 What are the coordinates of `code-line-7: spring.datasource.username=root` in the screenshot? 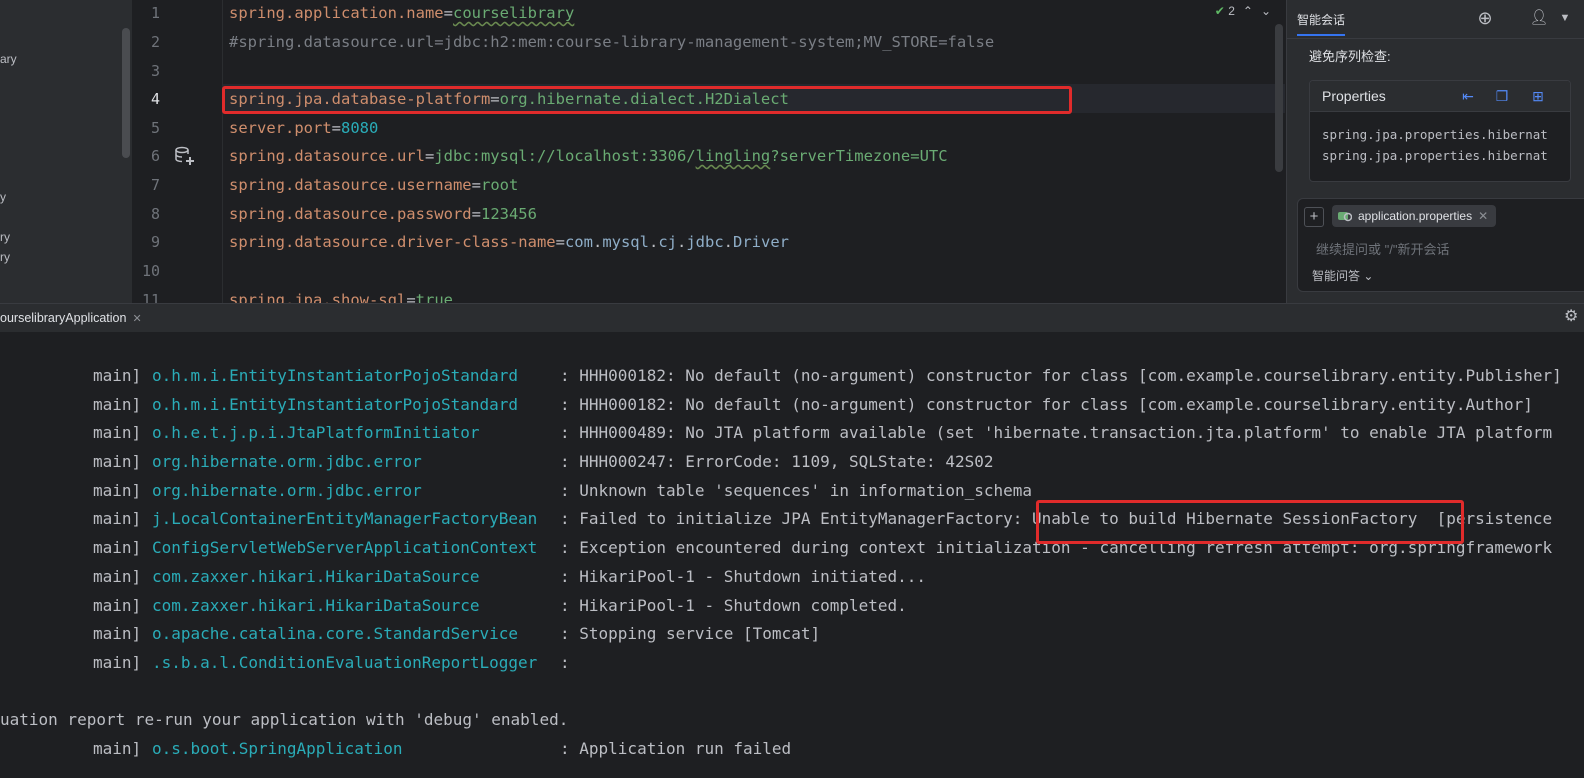 It's located at (373, 185).